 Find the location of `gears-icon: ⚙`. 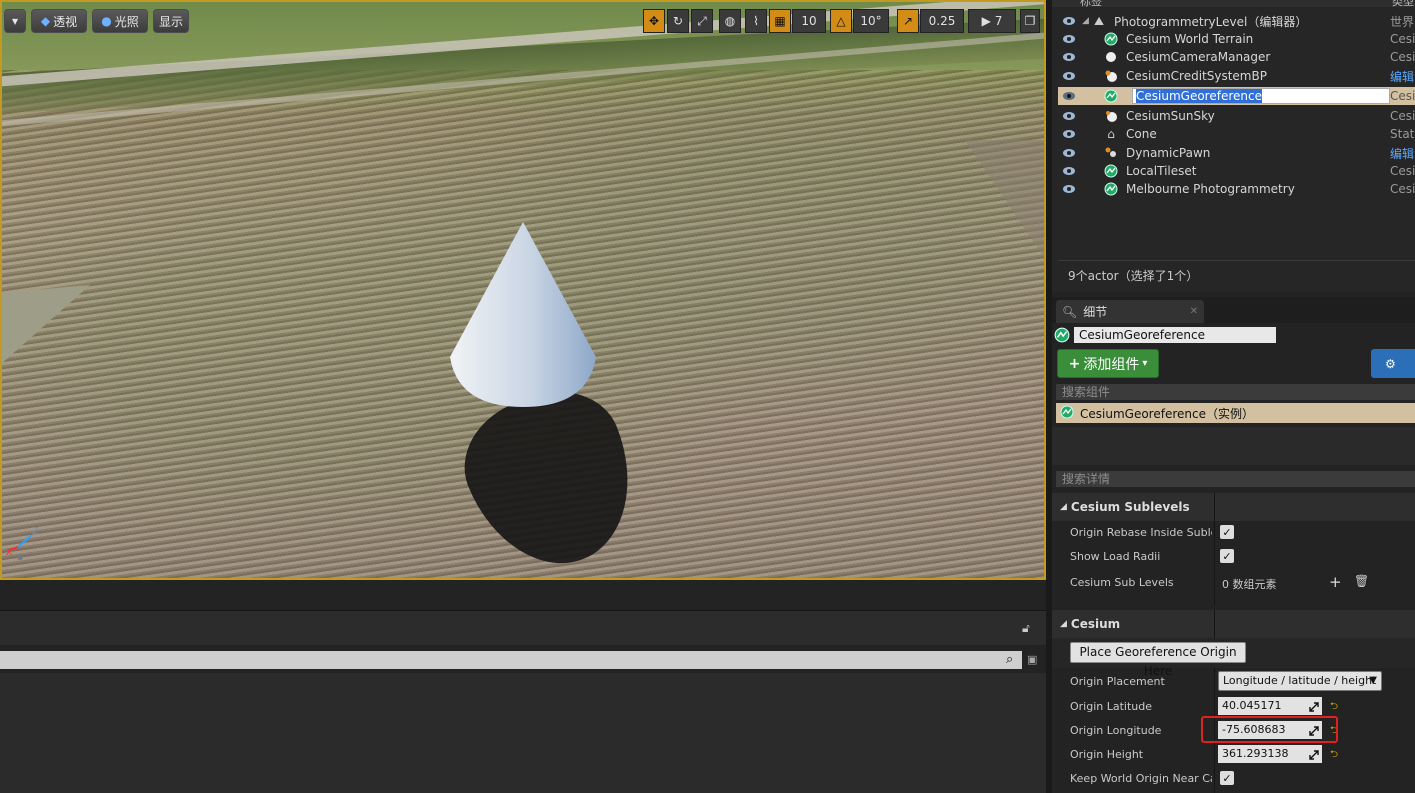

gears-icon: ⚙ is located at coordinates (1390, 363).